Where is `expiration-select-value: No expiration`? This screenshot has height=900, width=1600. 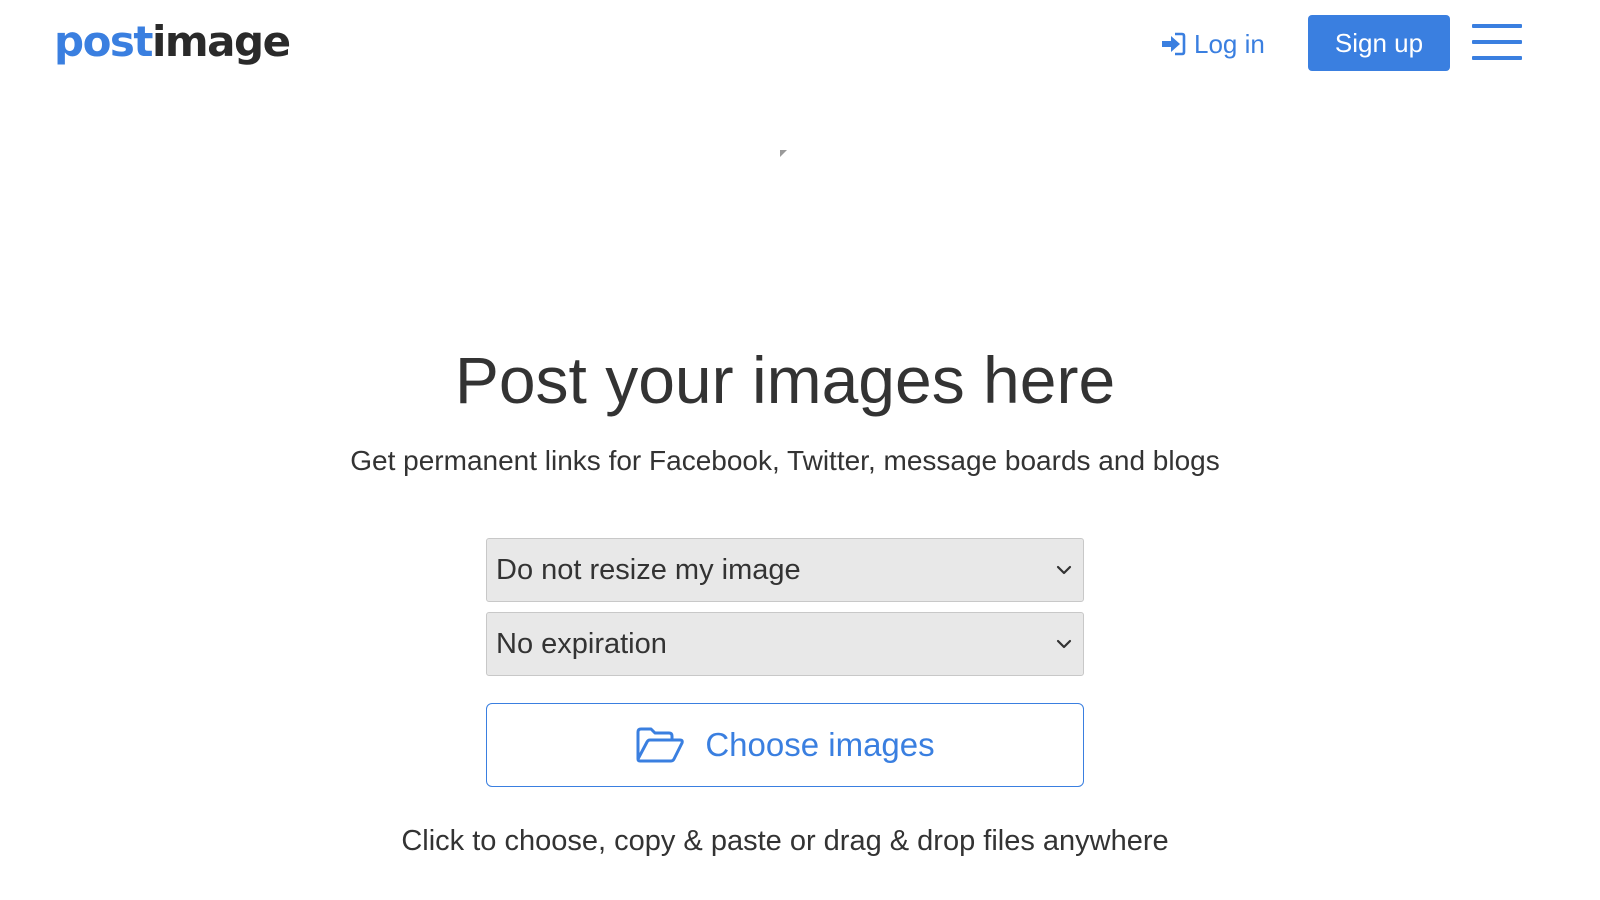
expiration-select-value: No expiration is located at coordinates (581, 644).